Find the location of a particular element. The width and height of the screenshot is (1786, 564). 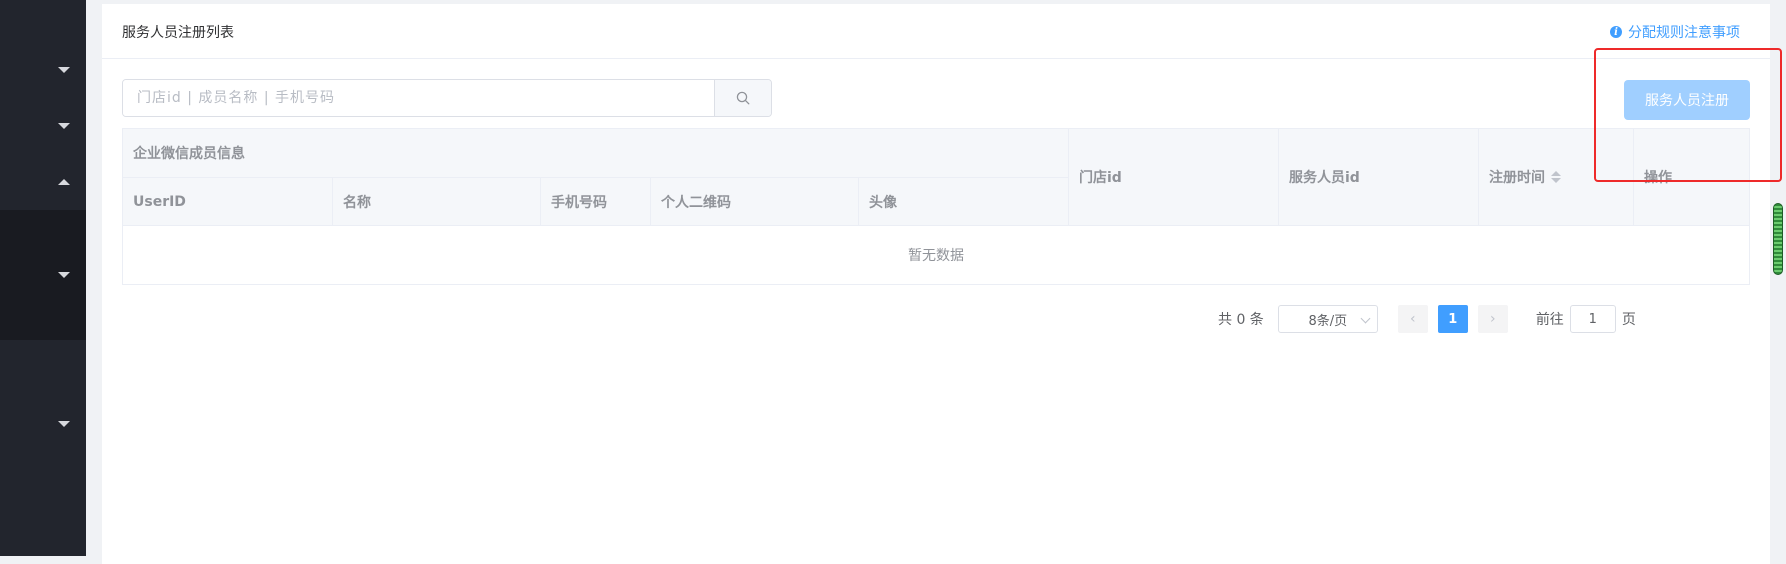

chevron-right-icon: › is located at coordinates (1493, 319).